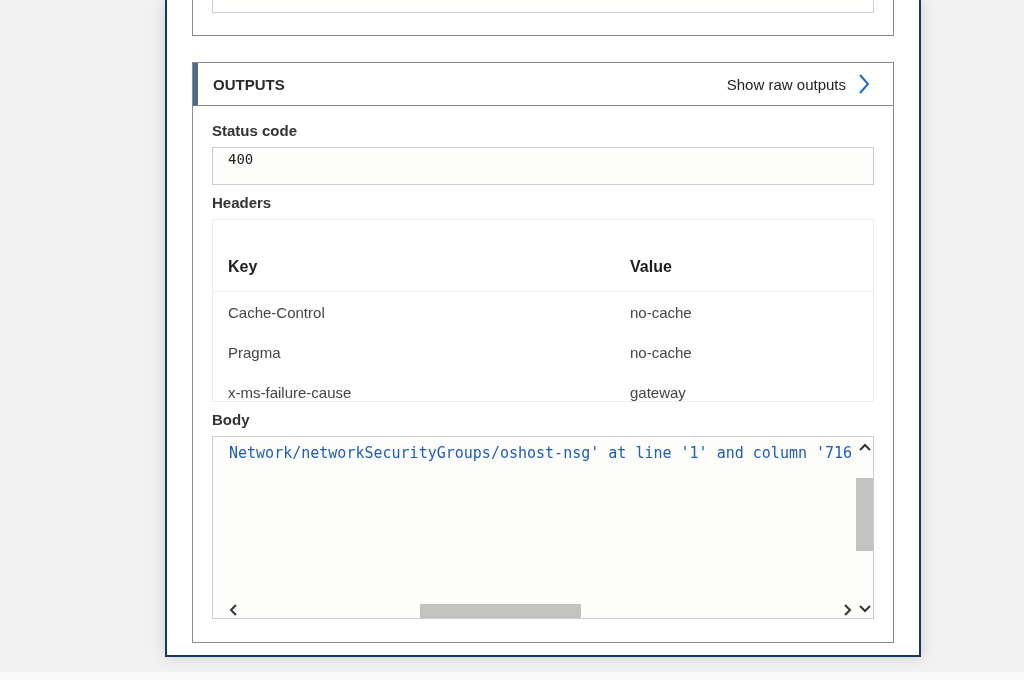 This screenshot has width=1024, height=680. What do you see at coordinates (277, 312) in the screenshot?
I see `table-cell-text: Cache-Control` at bounding box center [277, 312].